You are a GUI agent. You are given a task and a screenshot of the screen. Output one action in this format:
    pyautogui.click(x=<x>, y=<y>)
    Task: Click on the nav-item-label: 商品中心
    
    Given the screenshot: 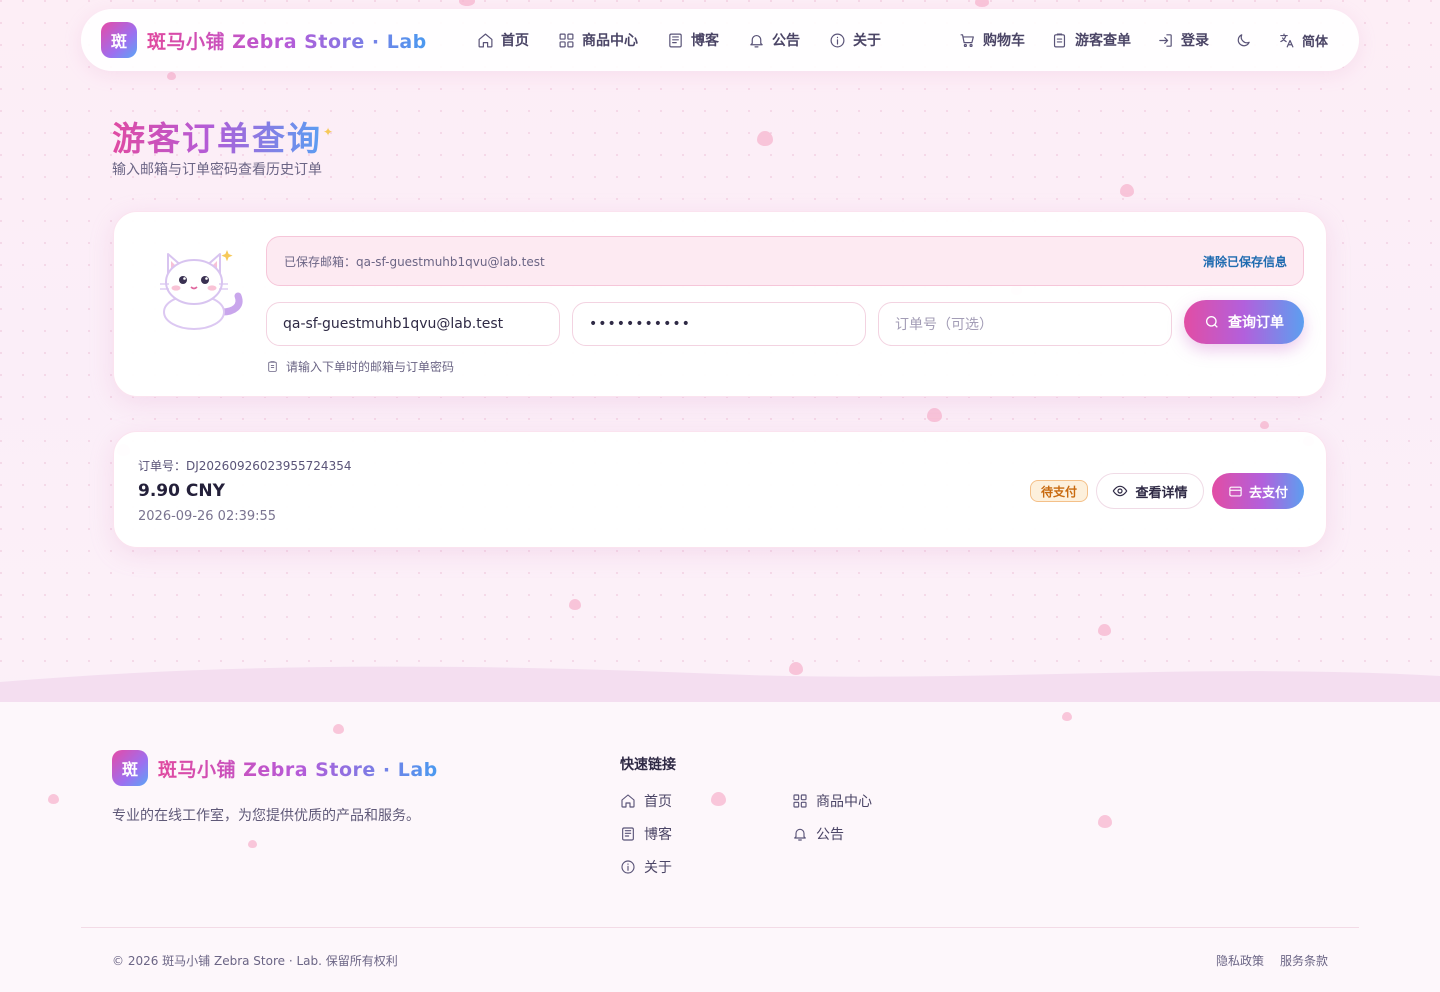 What is the action you would take?
    pyautogui.click(x=610, y=41)
    